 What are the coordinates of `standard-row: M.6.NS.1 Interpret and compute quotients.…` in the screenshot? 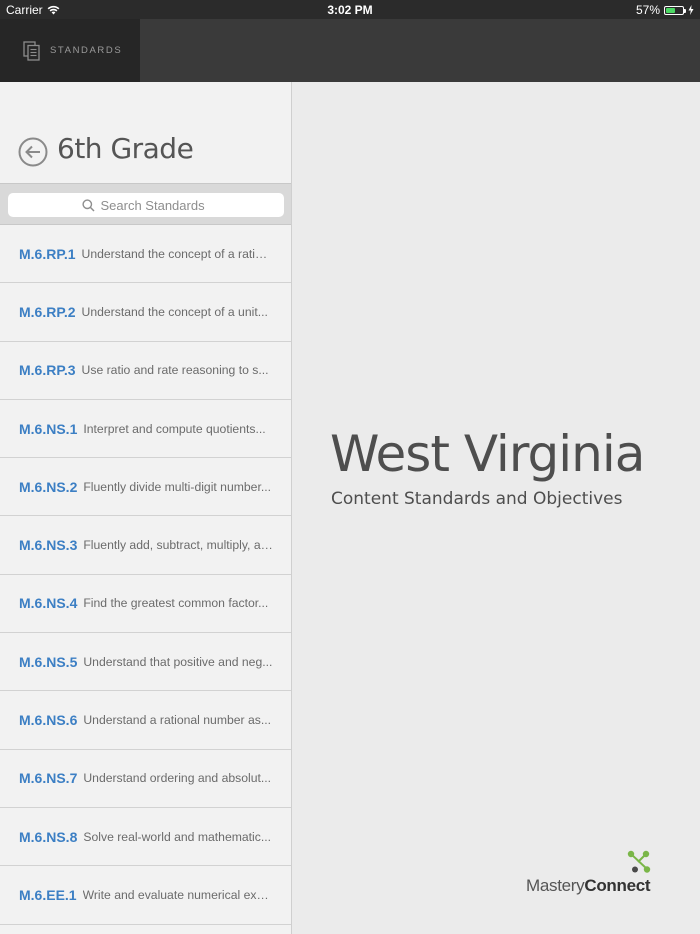 It's located at (145, 429).